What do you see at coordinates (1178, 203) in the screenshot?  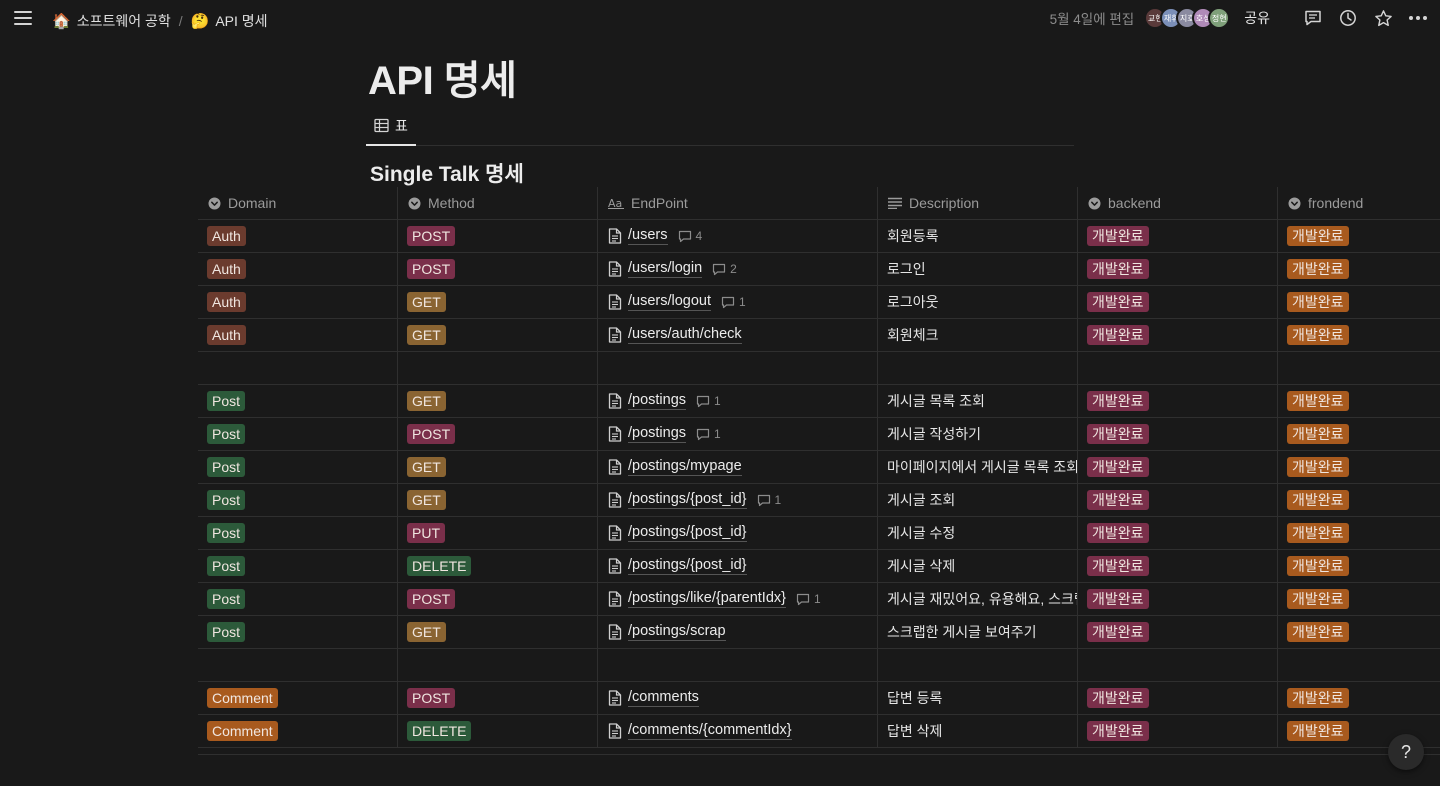 I see `column-header-backend: backend` at bounding box center [1178, 203].